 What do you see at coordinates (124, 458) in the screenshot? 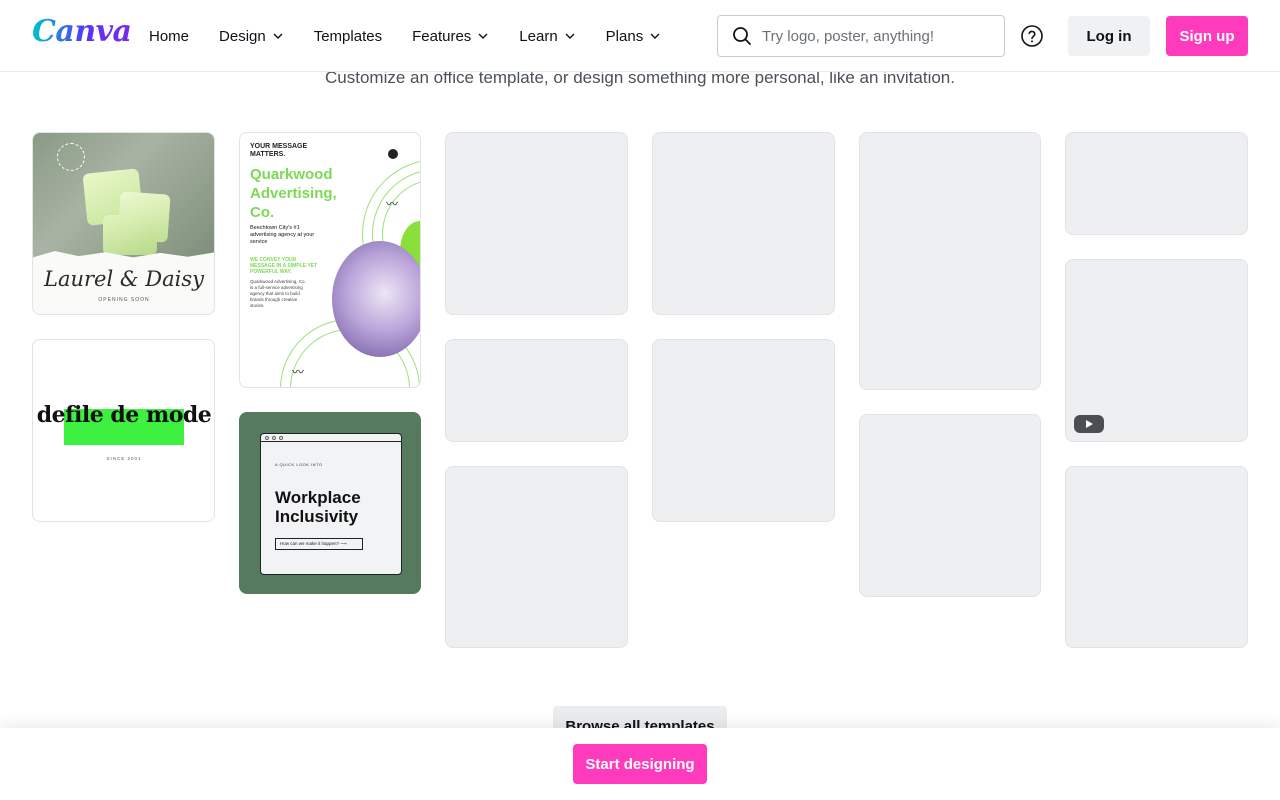
I see `template-tagline: SINCE 2001` at bounding box center [124, 458].